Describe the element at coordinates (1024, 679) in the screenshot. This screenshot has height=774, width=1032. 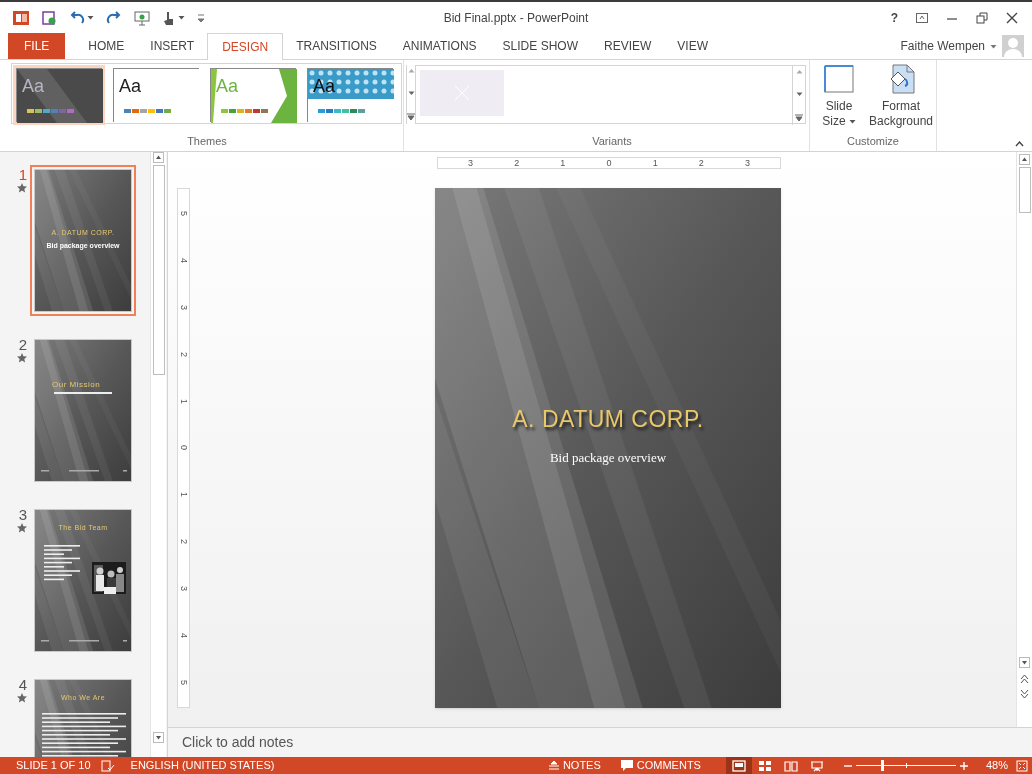
I see `previous-slide-icon` at that location.